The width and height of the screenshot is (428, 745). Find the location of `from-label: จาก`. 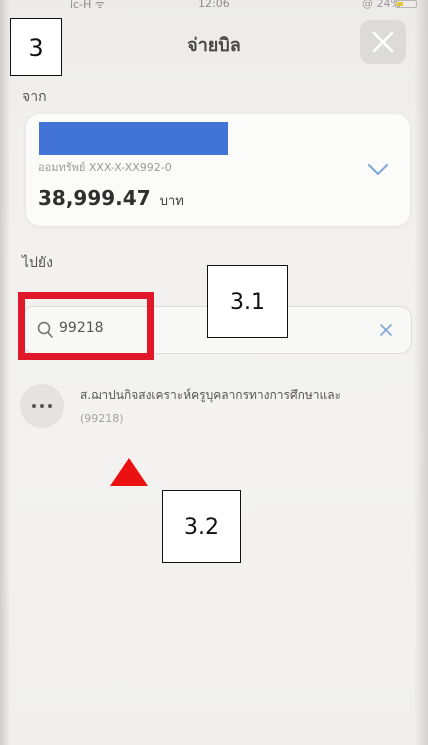

from-label: จาก is located at coordinates (34, 97).